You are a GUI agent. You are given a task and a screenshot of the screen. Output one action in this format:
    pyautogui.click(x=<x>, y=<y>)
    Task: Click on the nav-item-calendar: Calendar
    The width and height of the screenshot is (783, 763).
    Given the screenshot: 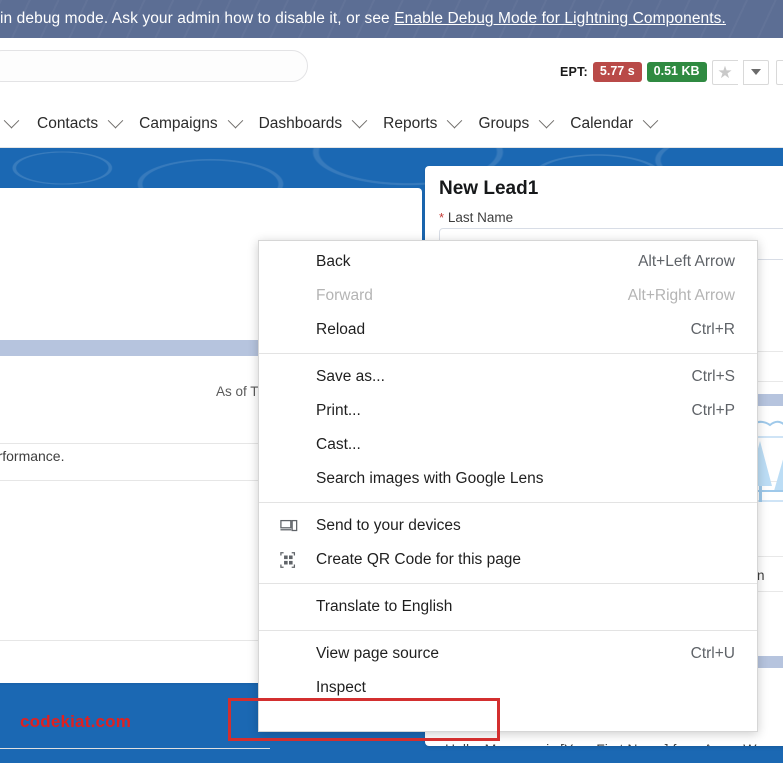 What is the action you would take?
    pyautogui.click(x=613, y=124)
    